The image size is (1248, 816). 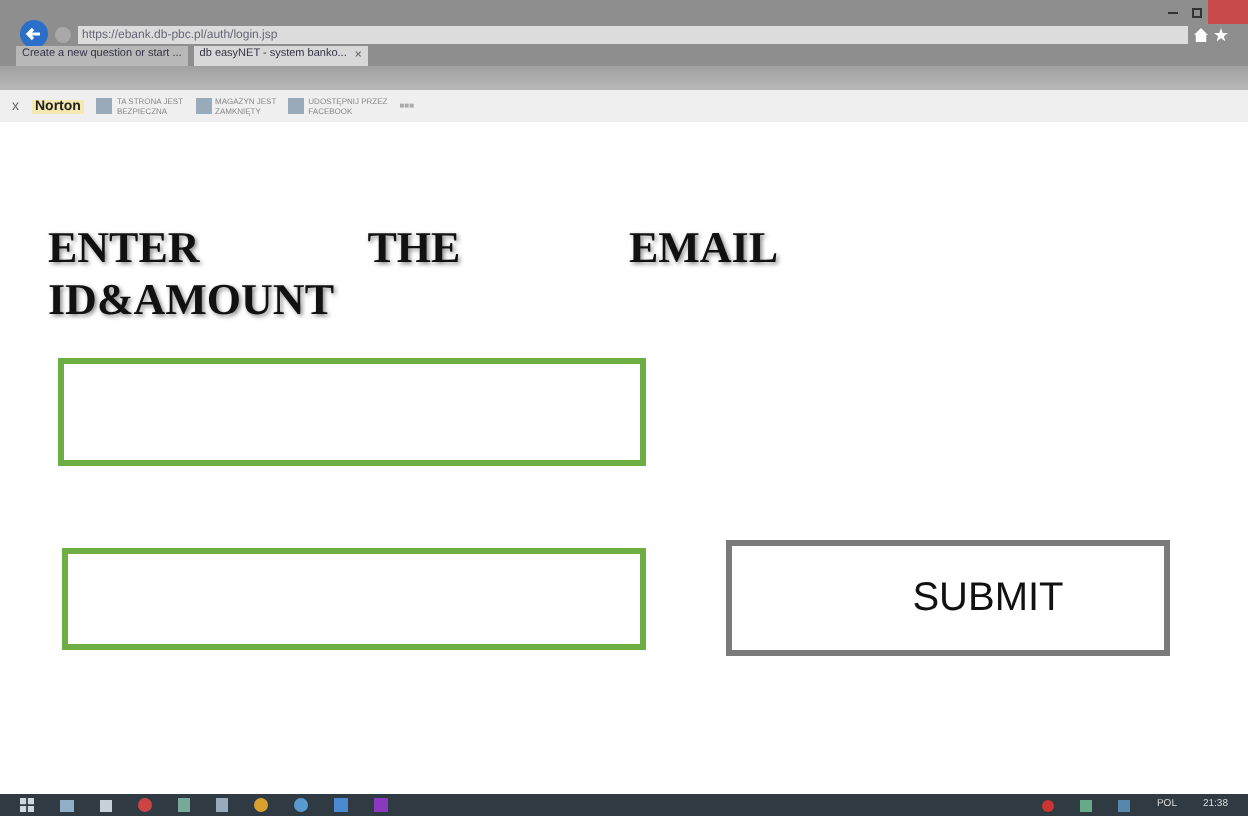 What do you see at coordinates (63, 35) in the screenshot?
I see `forward-icon` at bounding box center [63, 35].